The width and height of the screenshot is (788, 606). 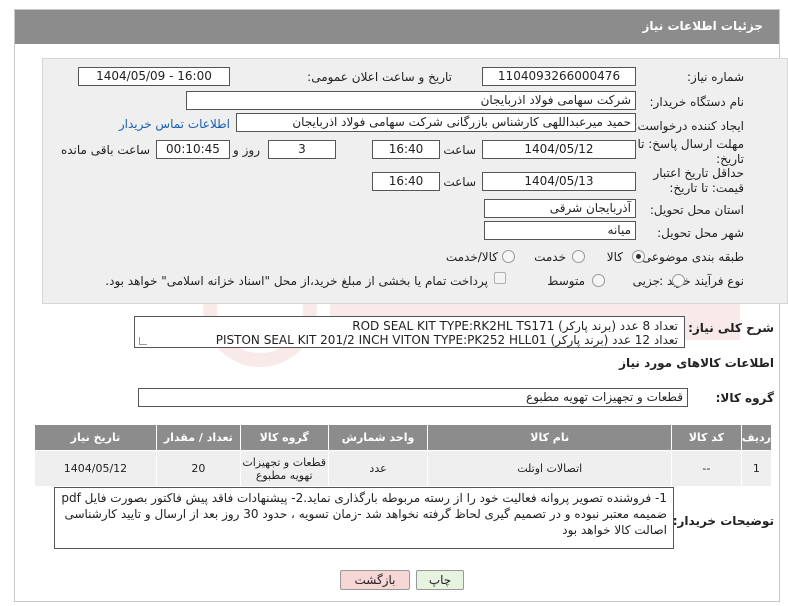 I want to click on delivery-province-field: آذربایجان شرقی, so click(x=560, y=208).